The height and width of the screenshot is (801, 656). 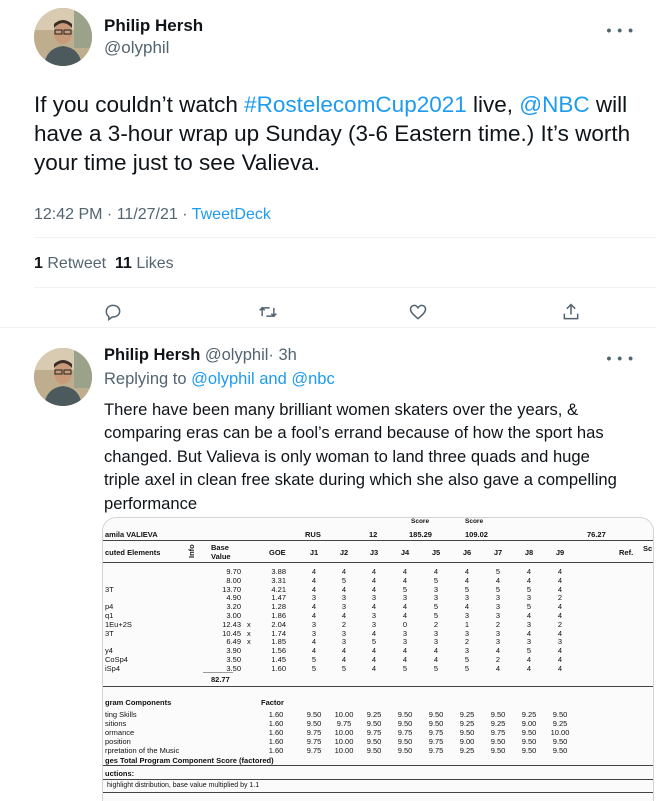 I want to click on element-base-value: 3.00, so click(x=233, y=615).